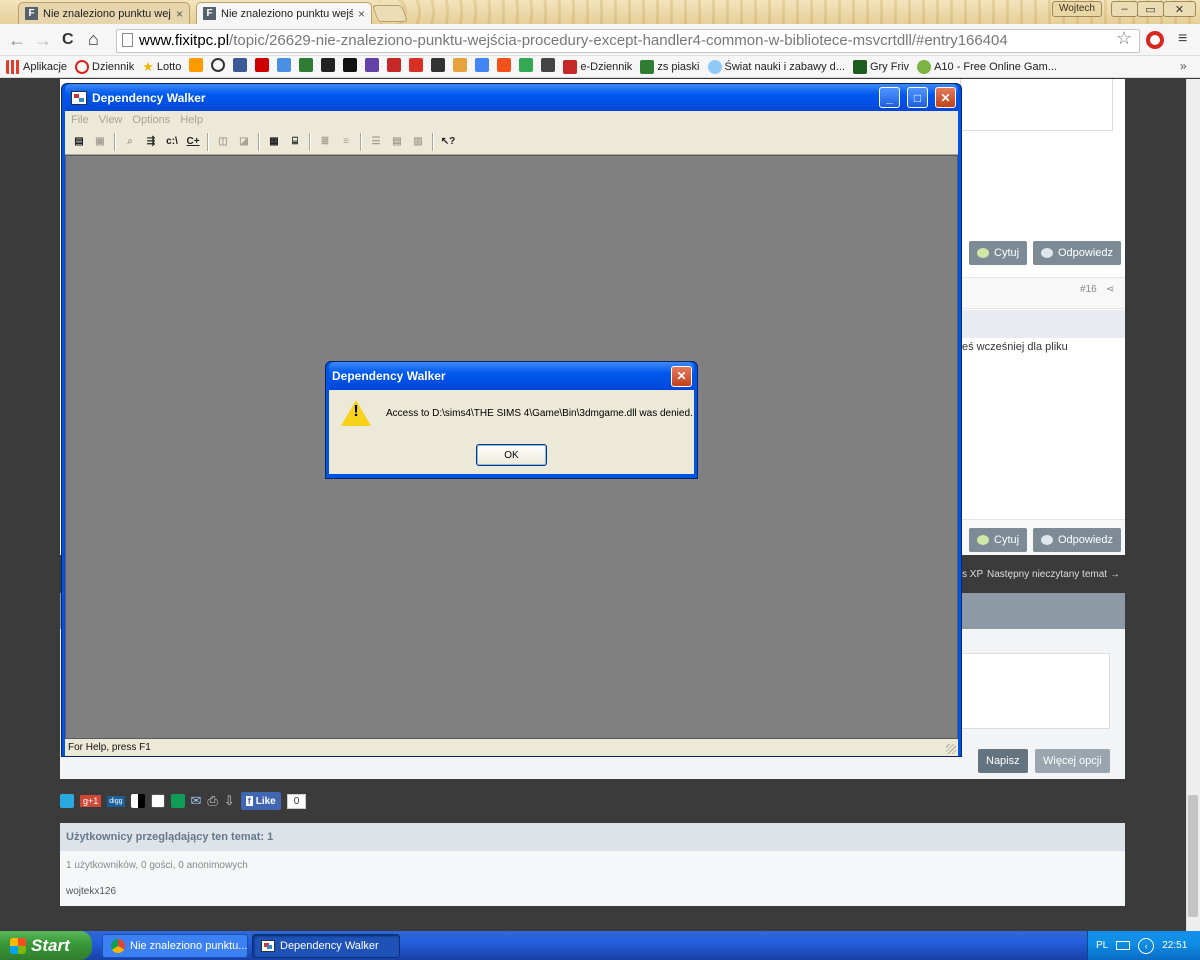  What do you see at coordinates (394, 66) in the screenshot?
I see `bookmark-wp` at bounding box center [394, 66].